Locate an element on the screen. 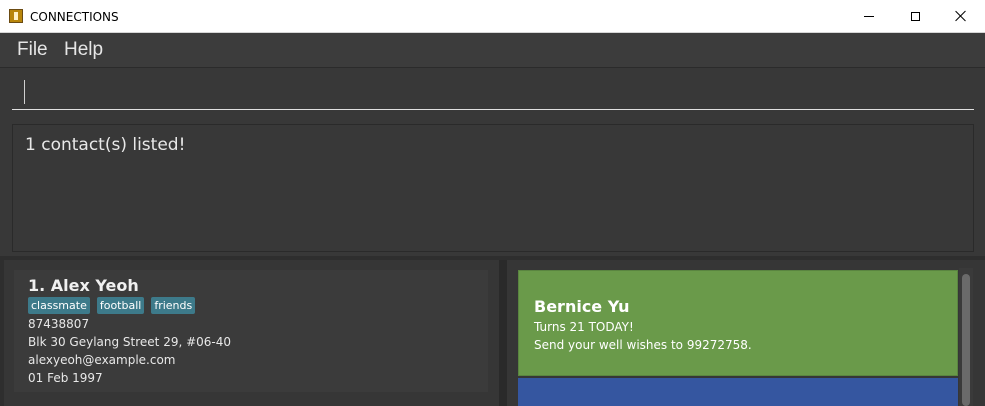 The height and width of the screenshot is (406, 985). split-pane-divider is located at coordinates (503, 333).